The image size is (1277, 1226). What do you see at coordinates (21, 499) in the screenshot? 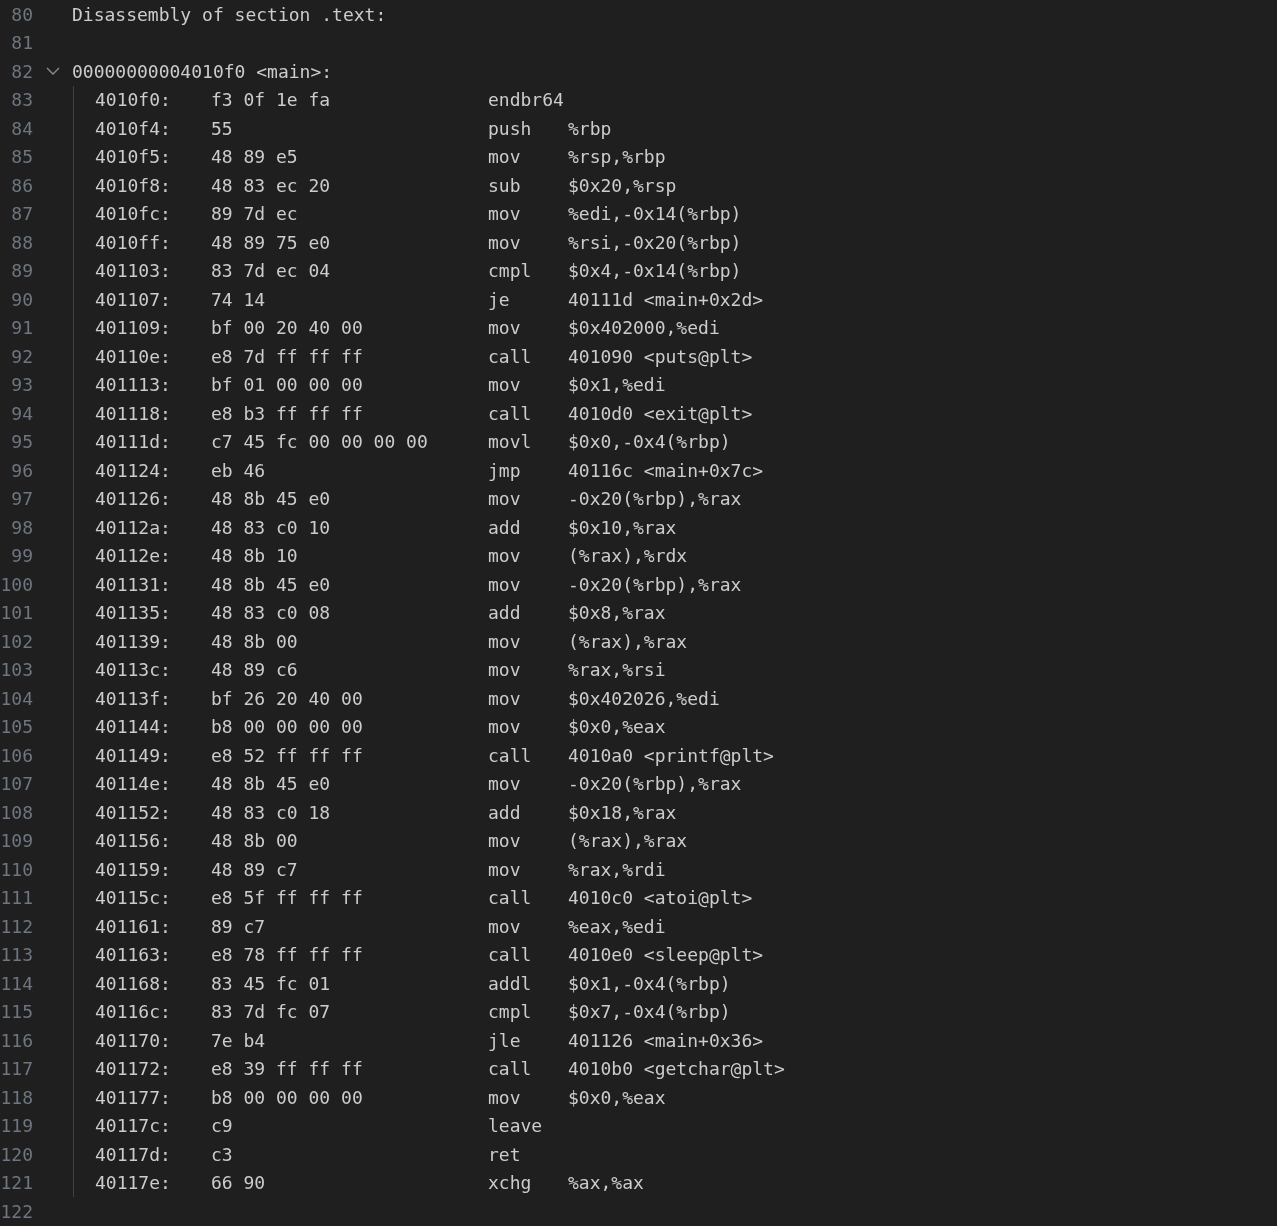
I see `line-number: 97` at bounding box center [21, 499].